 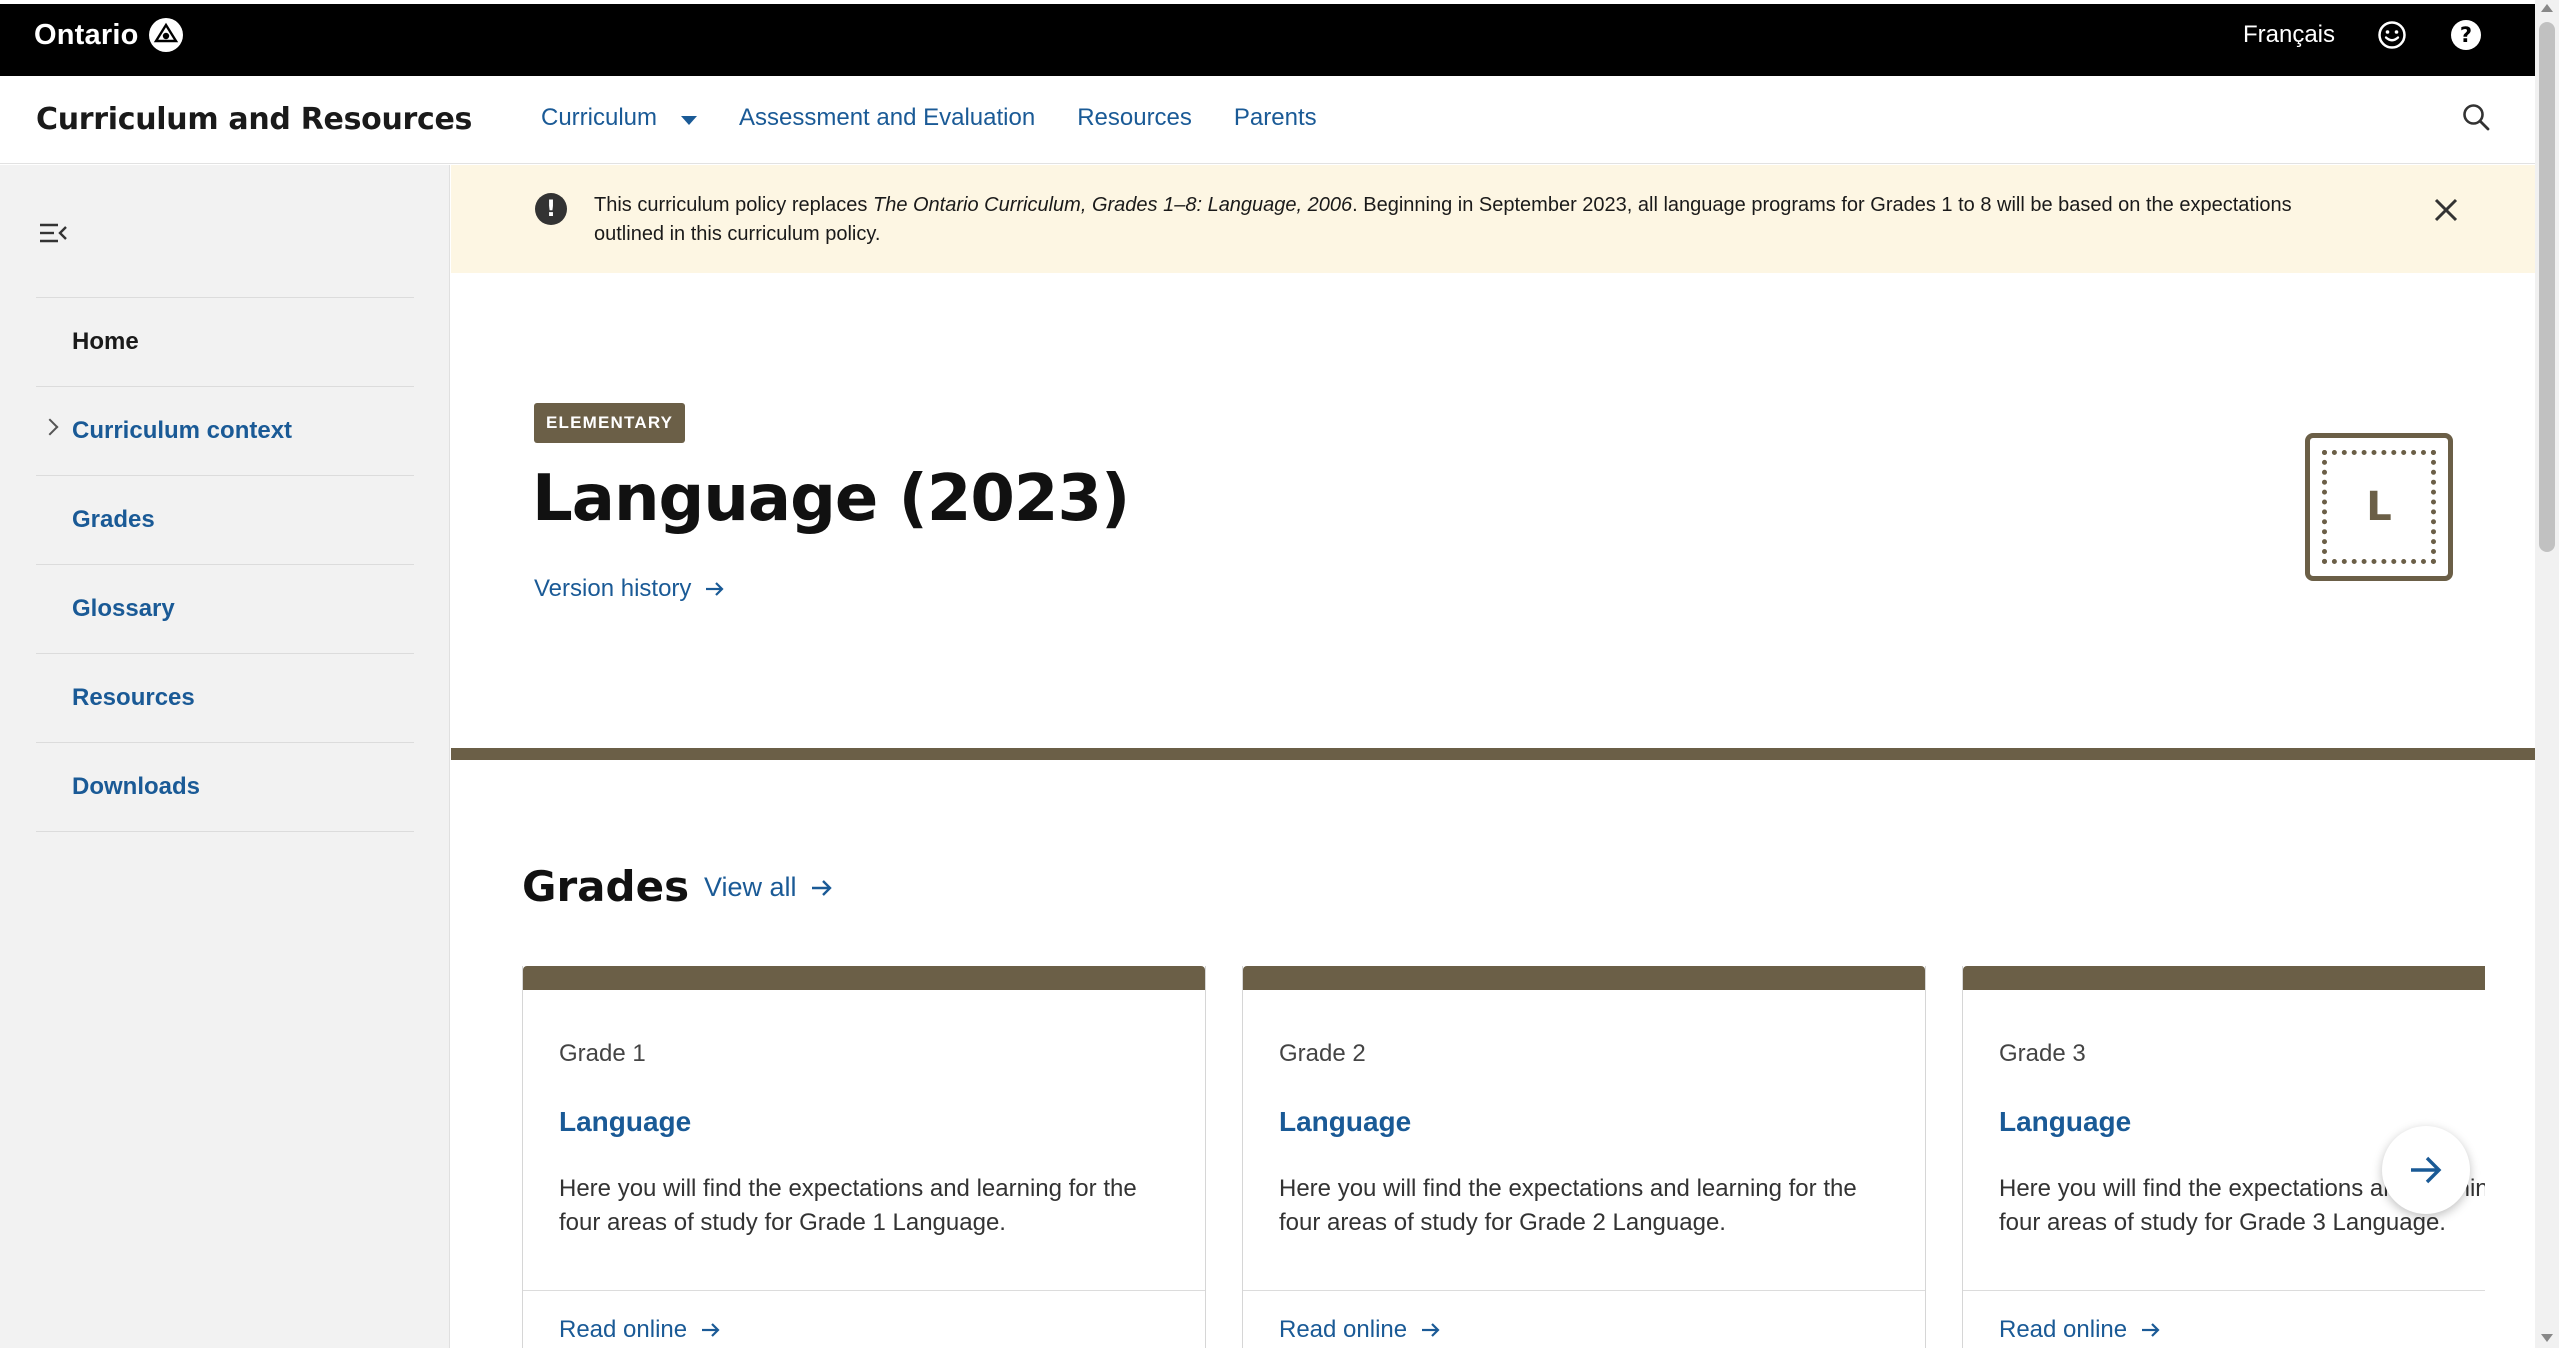 I want to click on sidebar-item-curriculum-context: Curriculum context, so click(x=225, y=431).